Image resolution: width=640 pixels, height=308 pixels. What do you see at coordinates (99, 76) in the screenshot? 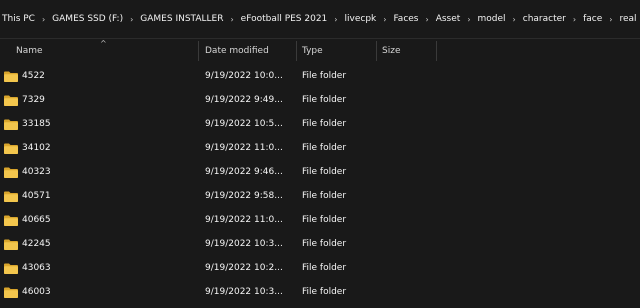
I see `item-name-cell: 4522` at bounding box center [99, 76].